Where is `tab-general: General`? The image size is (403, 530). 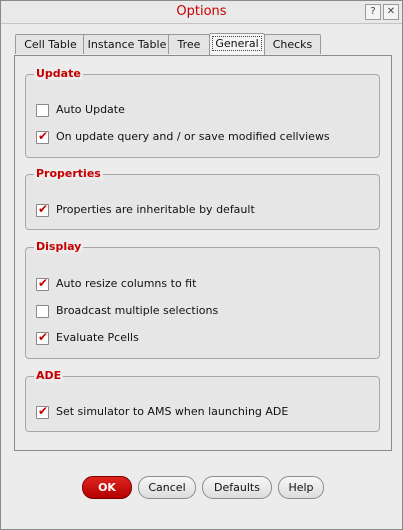
tab-general: General is located at coordinates (237, 44).